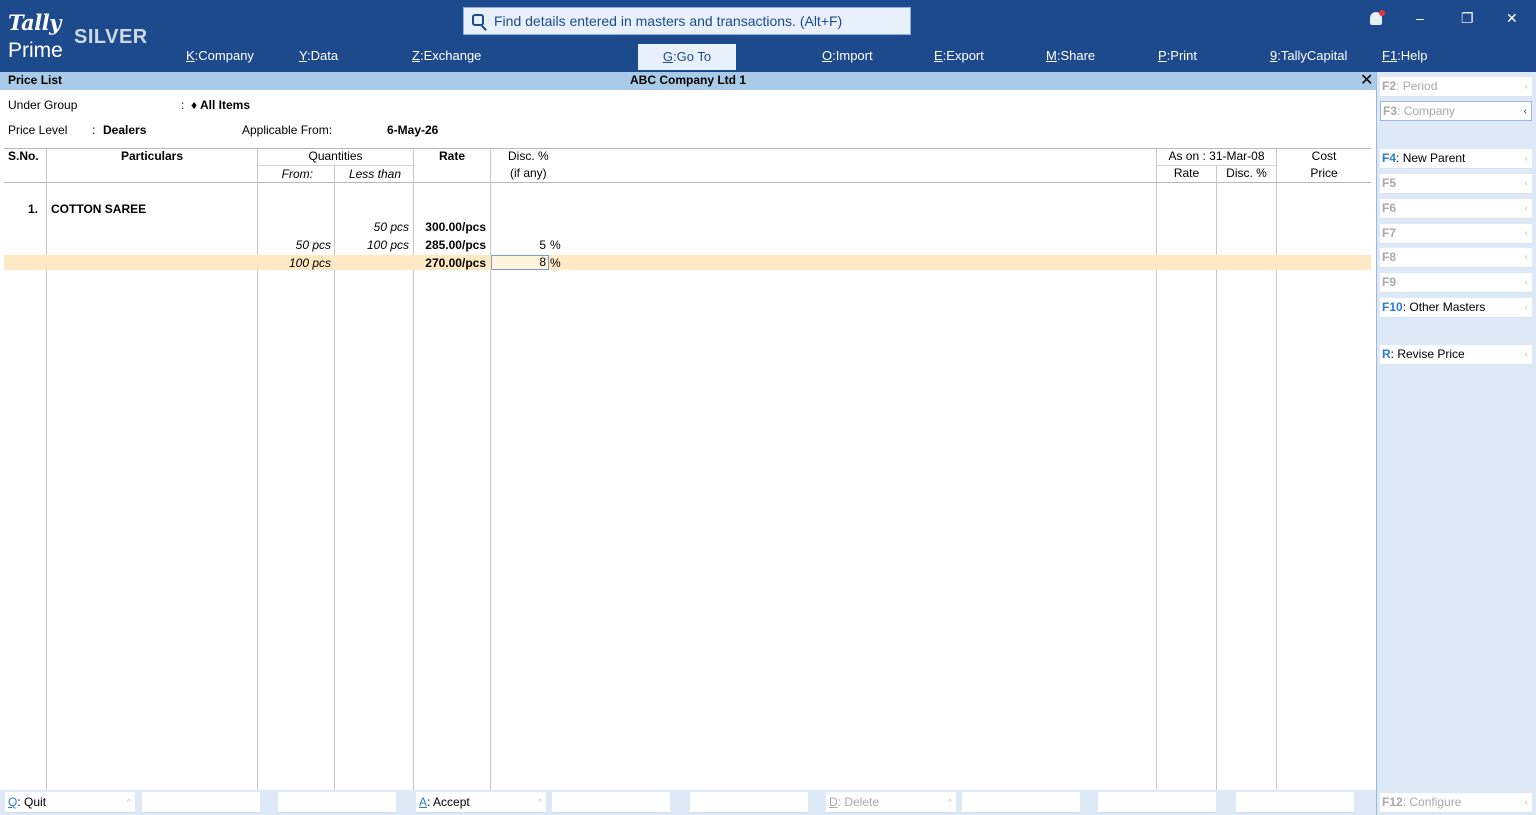 The image size is (1536, 815). What do you see at coordinates (220, 55) in the screenshot?
I see `menu-company: K:Company` at bounding box center [220, 55].